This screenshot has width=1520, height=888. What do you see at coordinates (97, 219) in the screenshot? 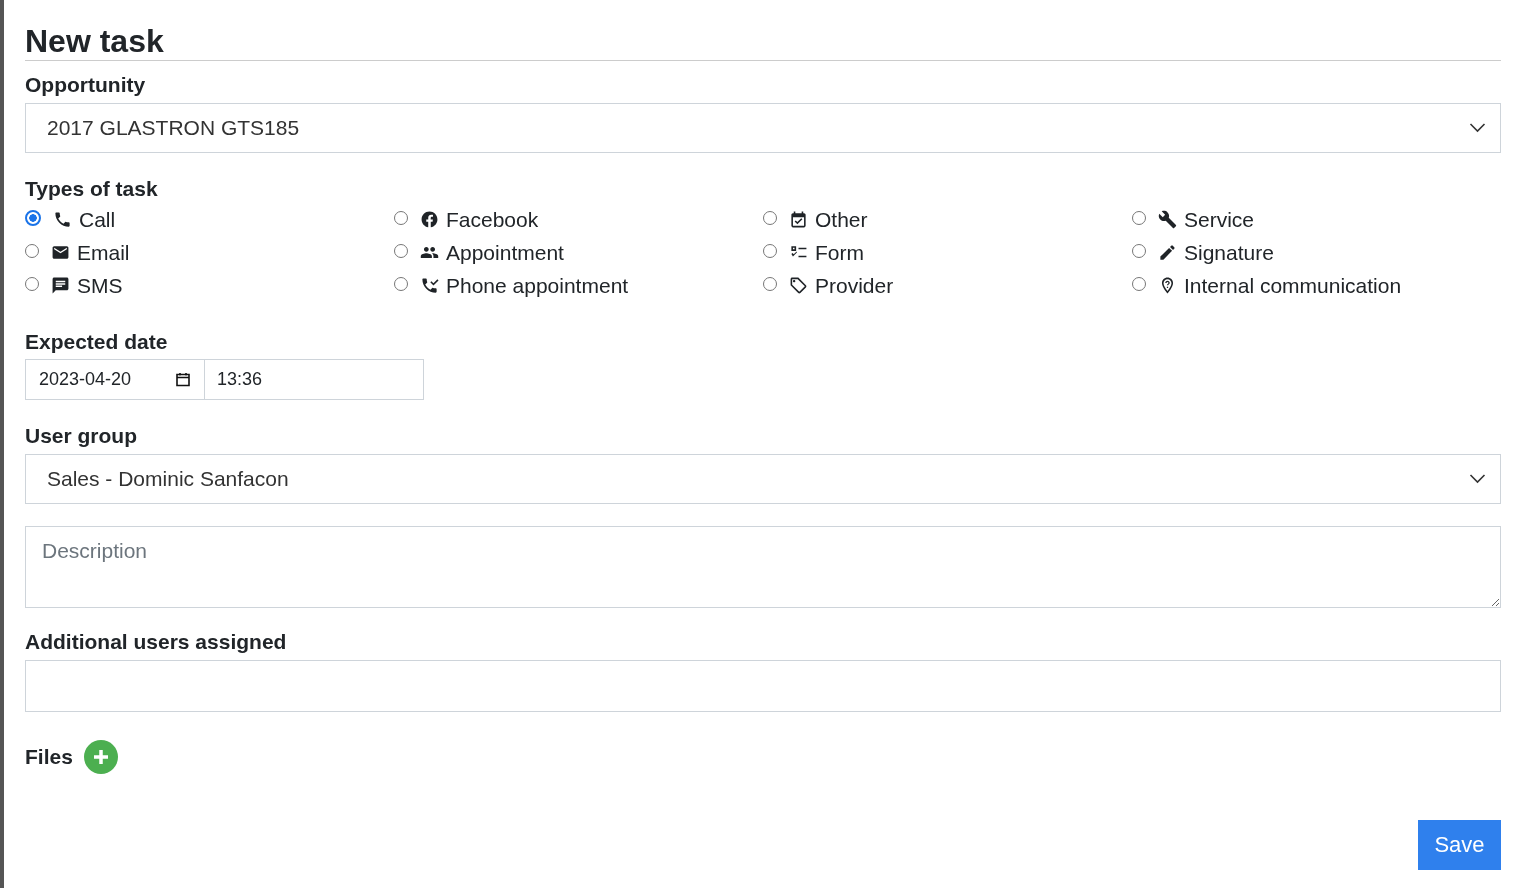
I see `option-label: Call` at bounding box center [97, 219].